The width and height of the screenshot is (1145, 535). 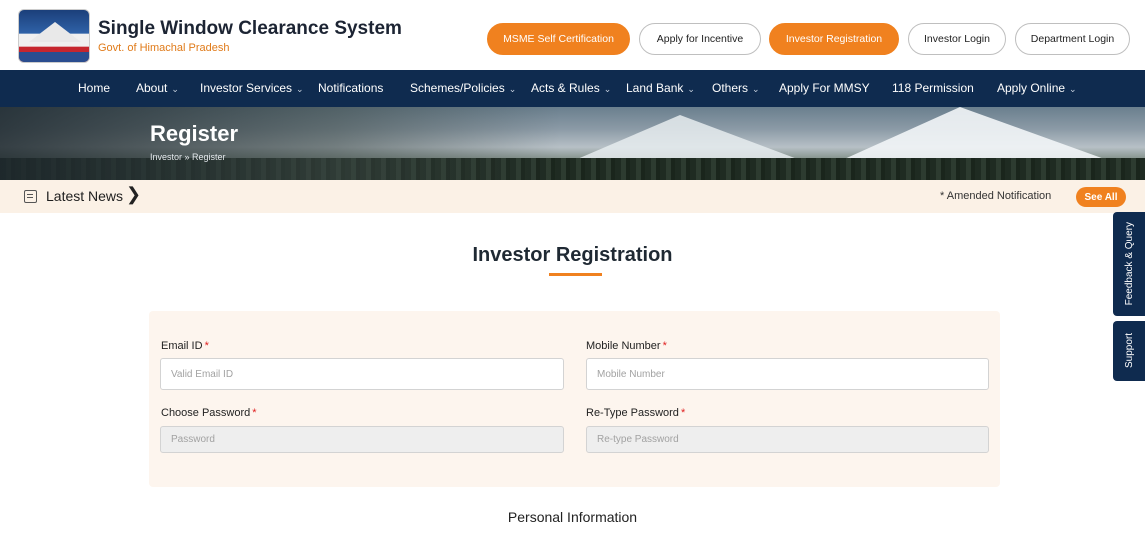 What do you see at coordinates (995, 196) in the screenshot?
I see `news-ticker-item: * Amended Notification` at bounding box center [995, 196].